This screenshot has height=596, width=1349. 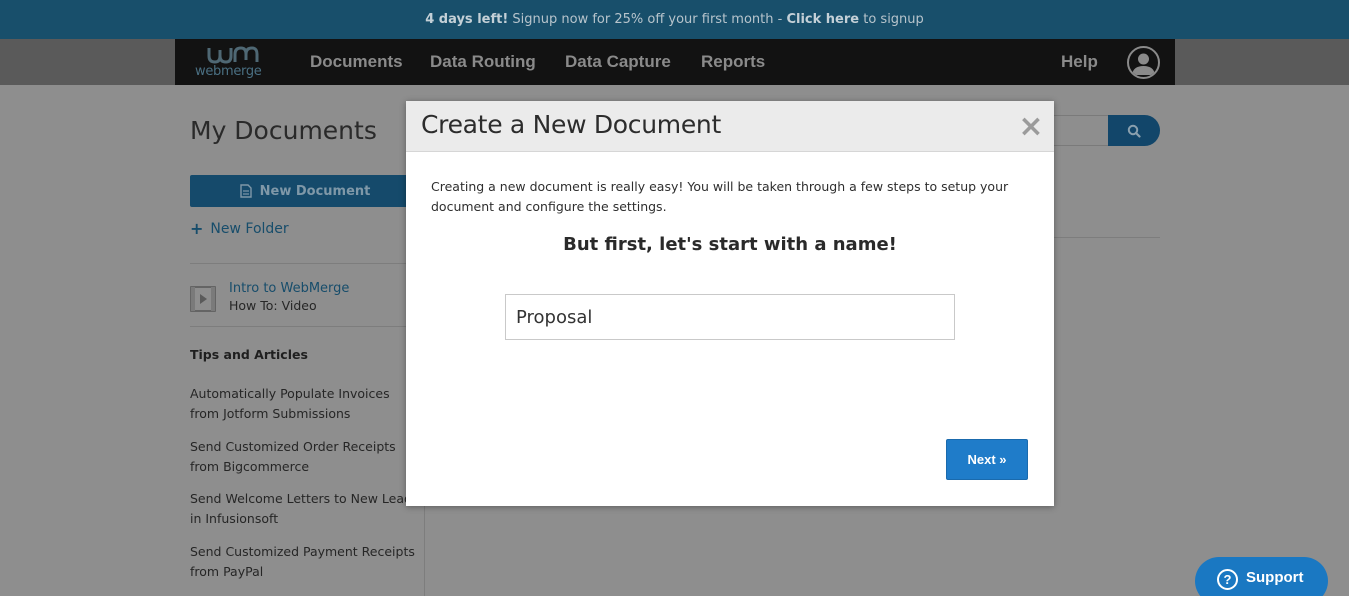 What do you see at coordinates (250, 466) in the screenshot?
I see `article-line: from Bigcommerce` at bounding box center [250, 466].